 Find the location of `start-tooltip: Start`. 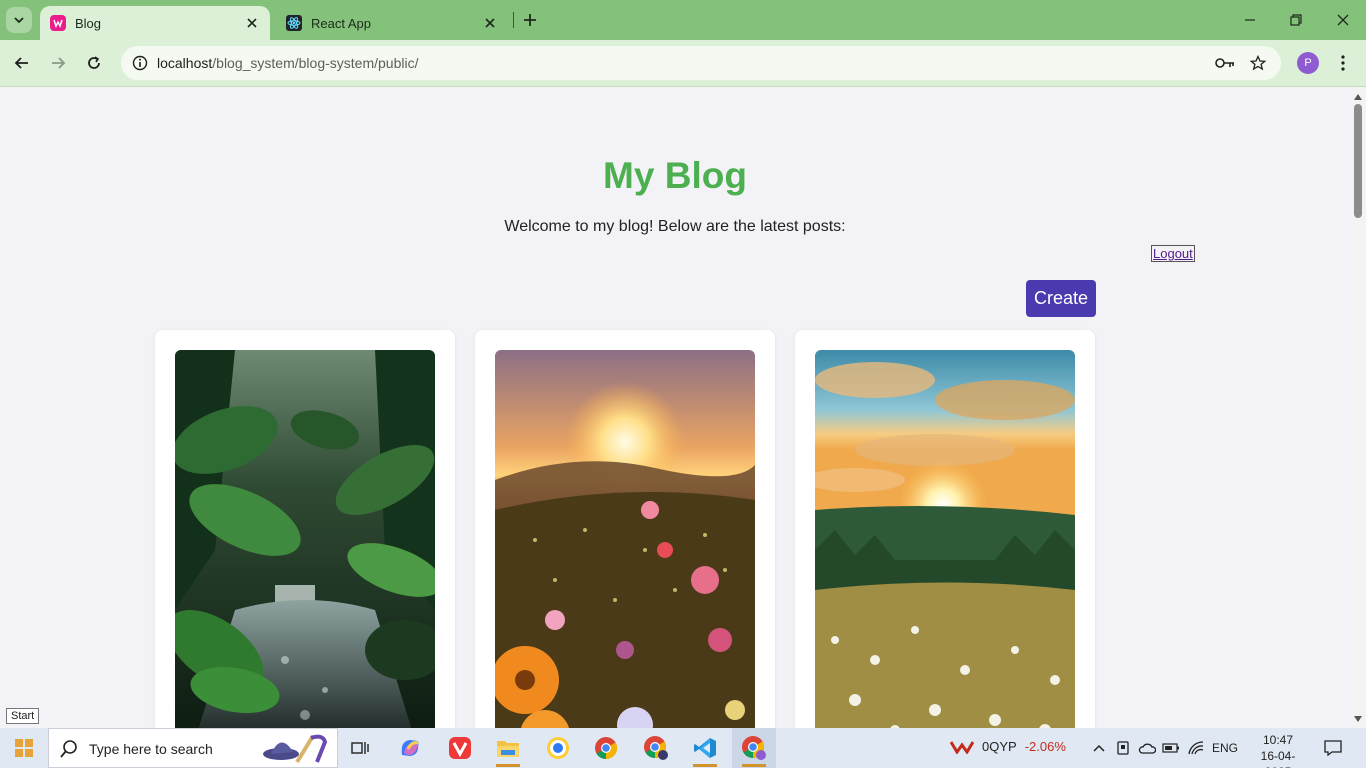

start-tooltip: Start is located at coordinates (23, 716).